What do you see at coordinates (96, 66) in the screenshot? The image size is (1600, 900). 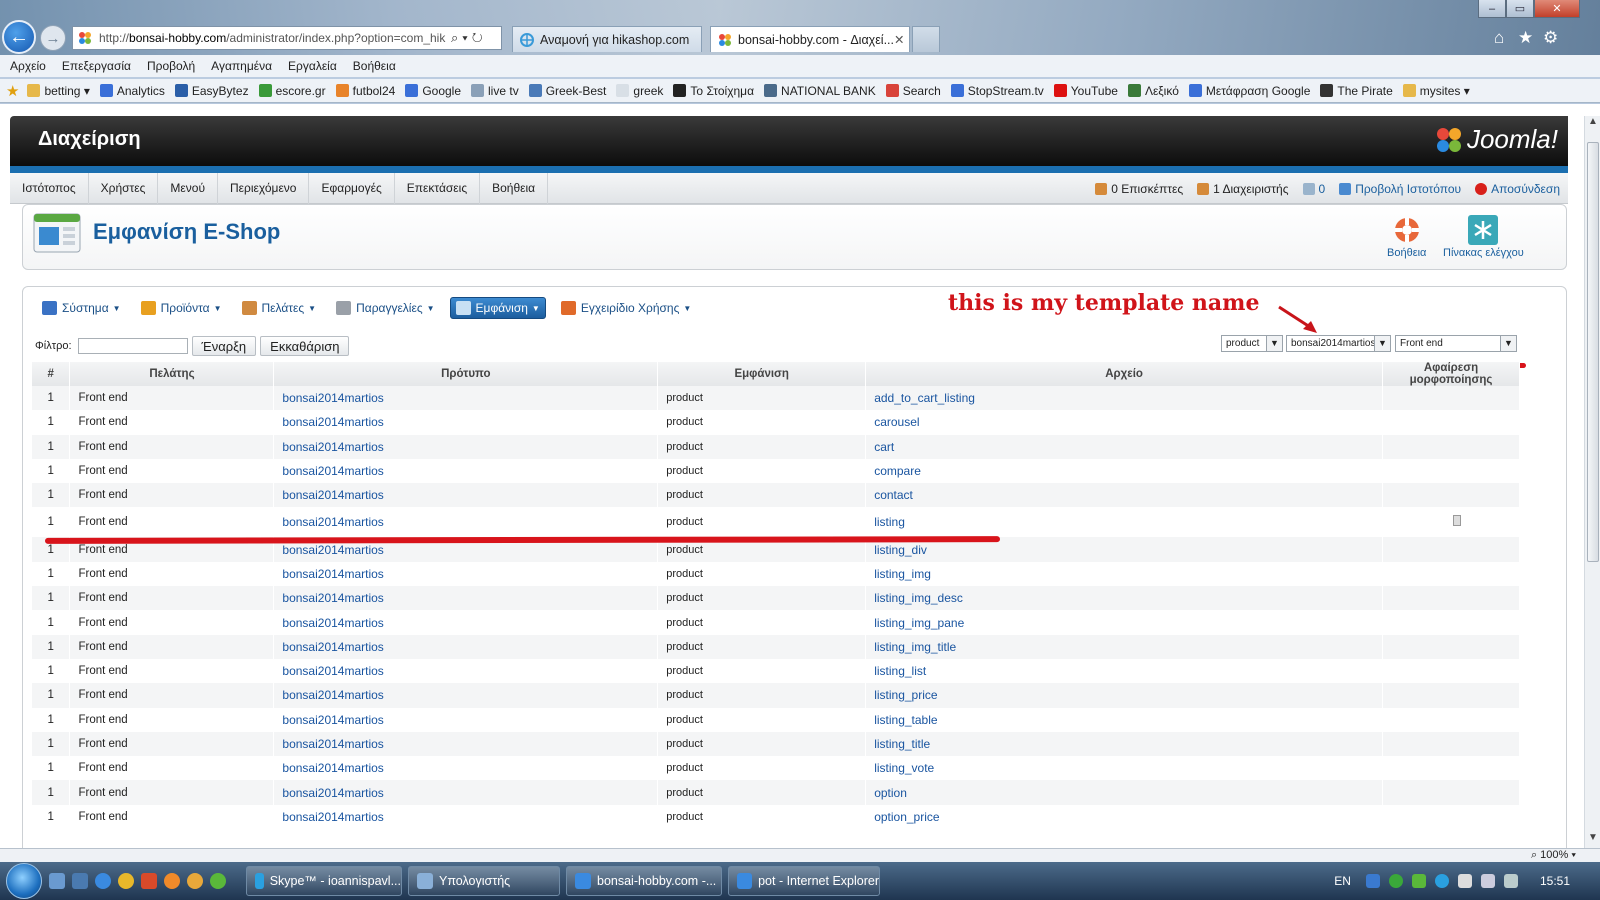 I see `browser-menu-item: Επεξεργασία` at bounding box center [96, 66].